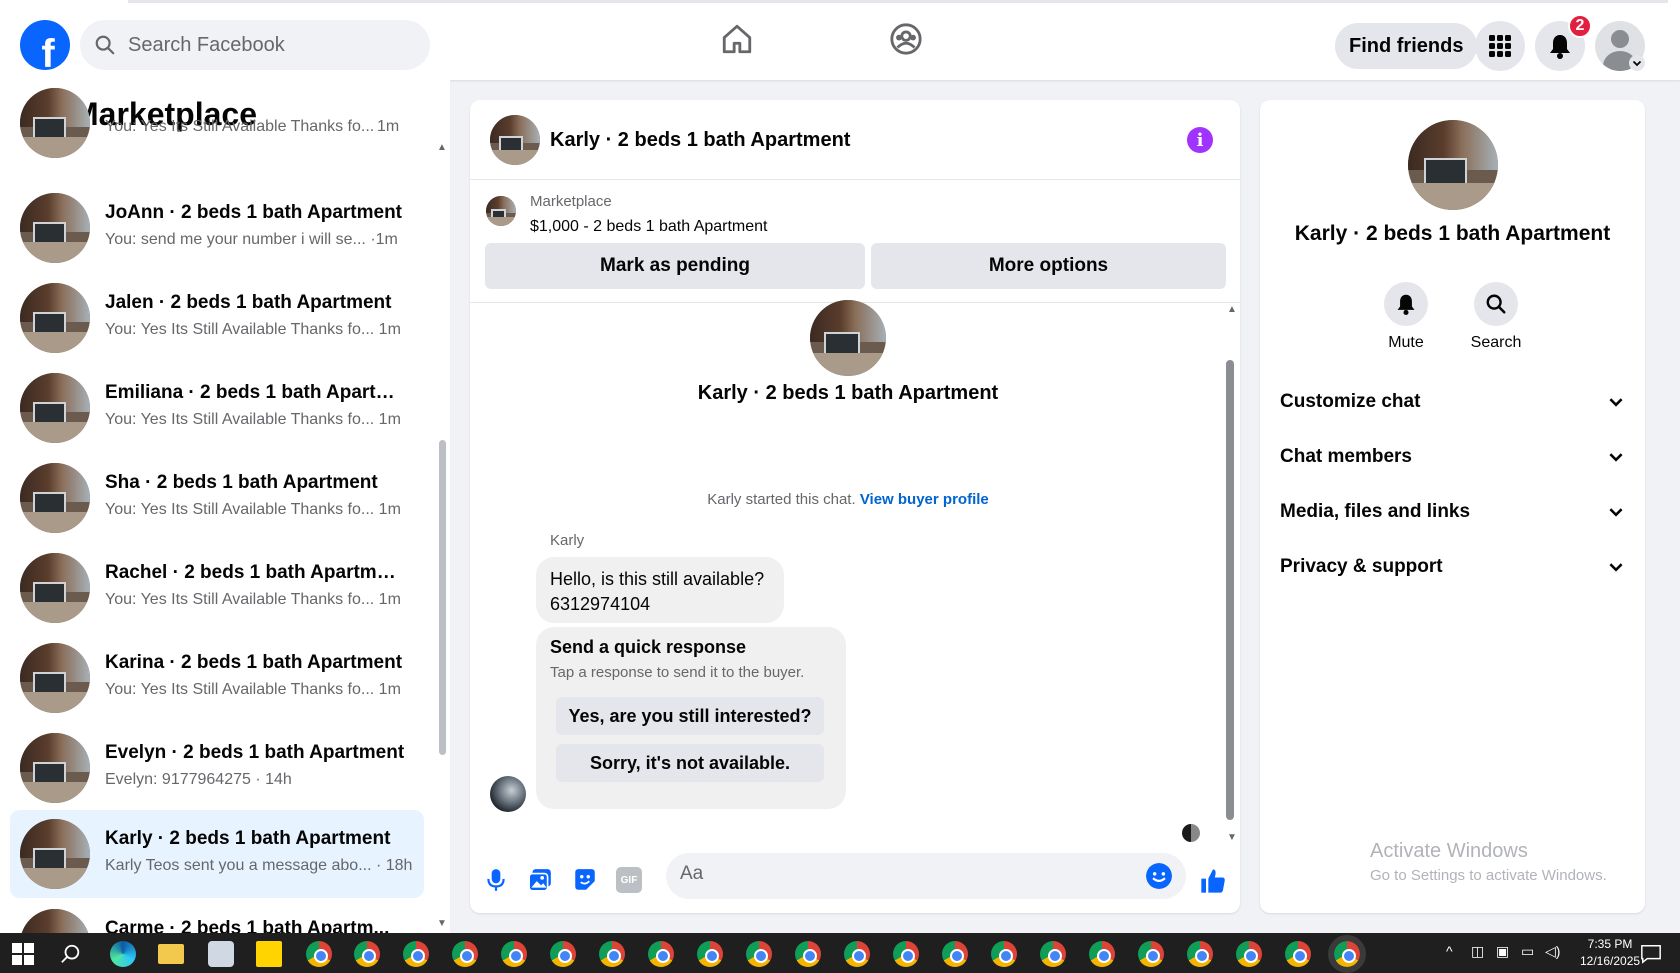 This screenshot has height=973, width=1680. What do you see at coordinates (855, 140) in the screenshot?
I see `chat-header: Karly · 2 beds 1 bath Apartment i` at bounding box center [855, 140].